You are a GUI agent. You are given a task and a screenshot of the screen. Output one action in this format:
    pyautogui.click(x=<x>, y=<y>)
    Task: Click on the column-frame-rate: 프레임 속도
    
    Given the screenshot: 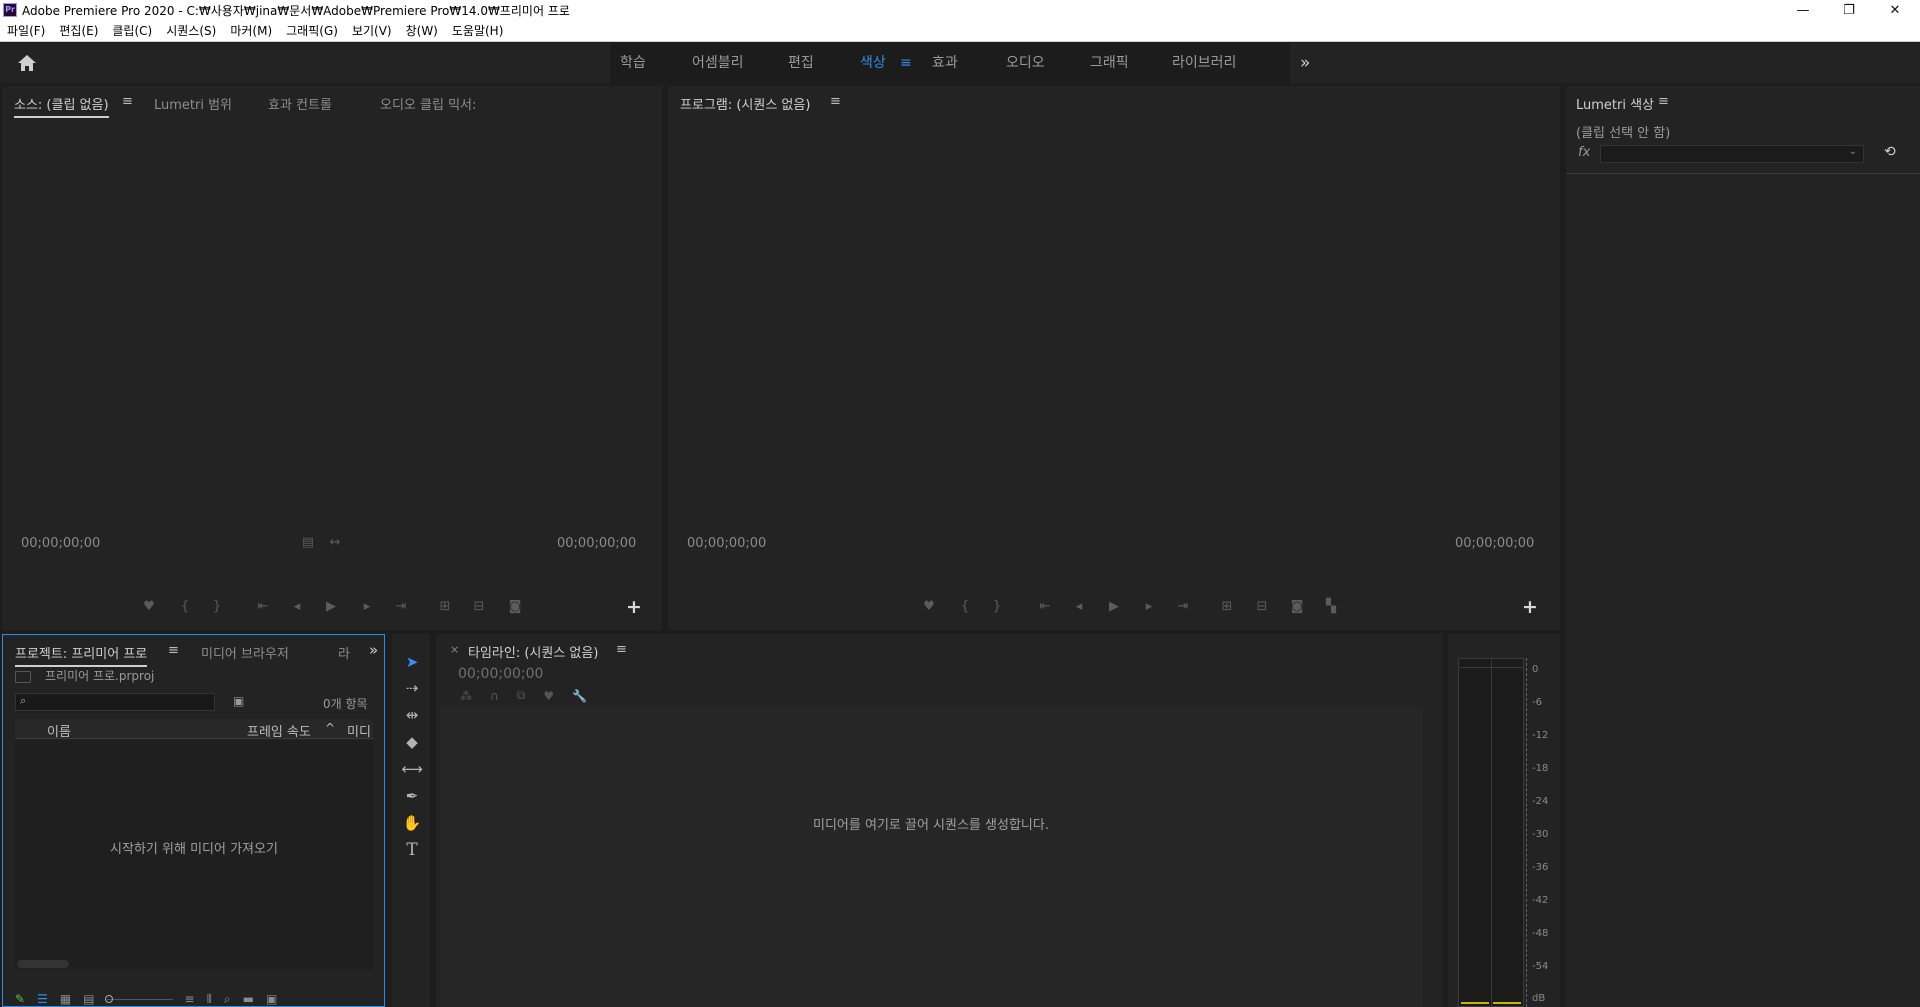 What is the action you would take?
    pyautogui.click(x=279, y=730)
    